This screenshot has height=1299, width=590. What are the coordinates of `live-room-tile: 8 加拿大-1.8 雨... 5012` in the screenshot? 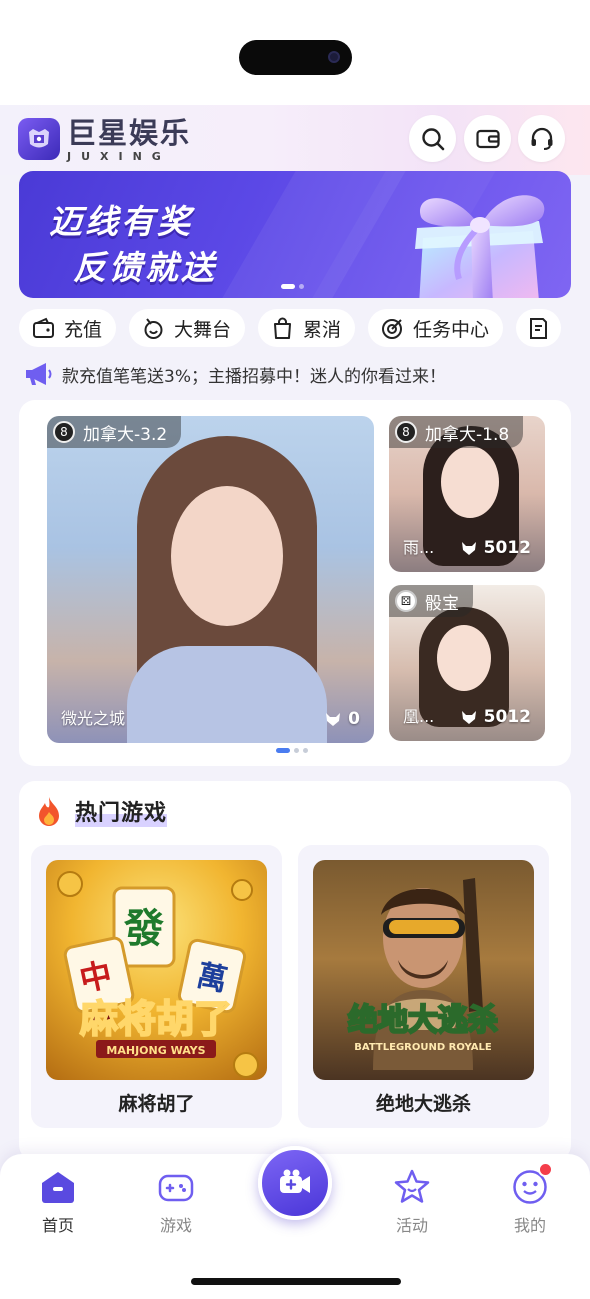 It's located at (467, 494).